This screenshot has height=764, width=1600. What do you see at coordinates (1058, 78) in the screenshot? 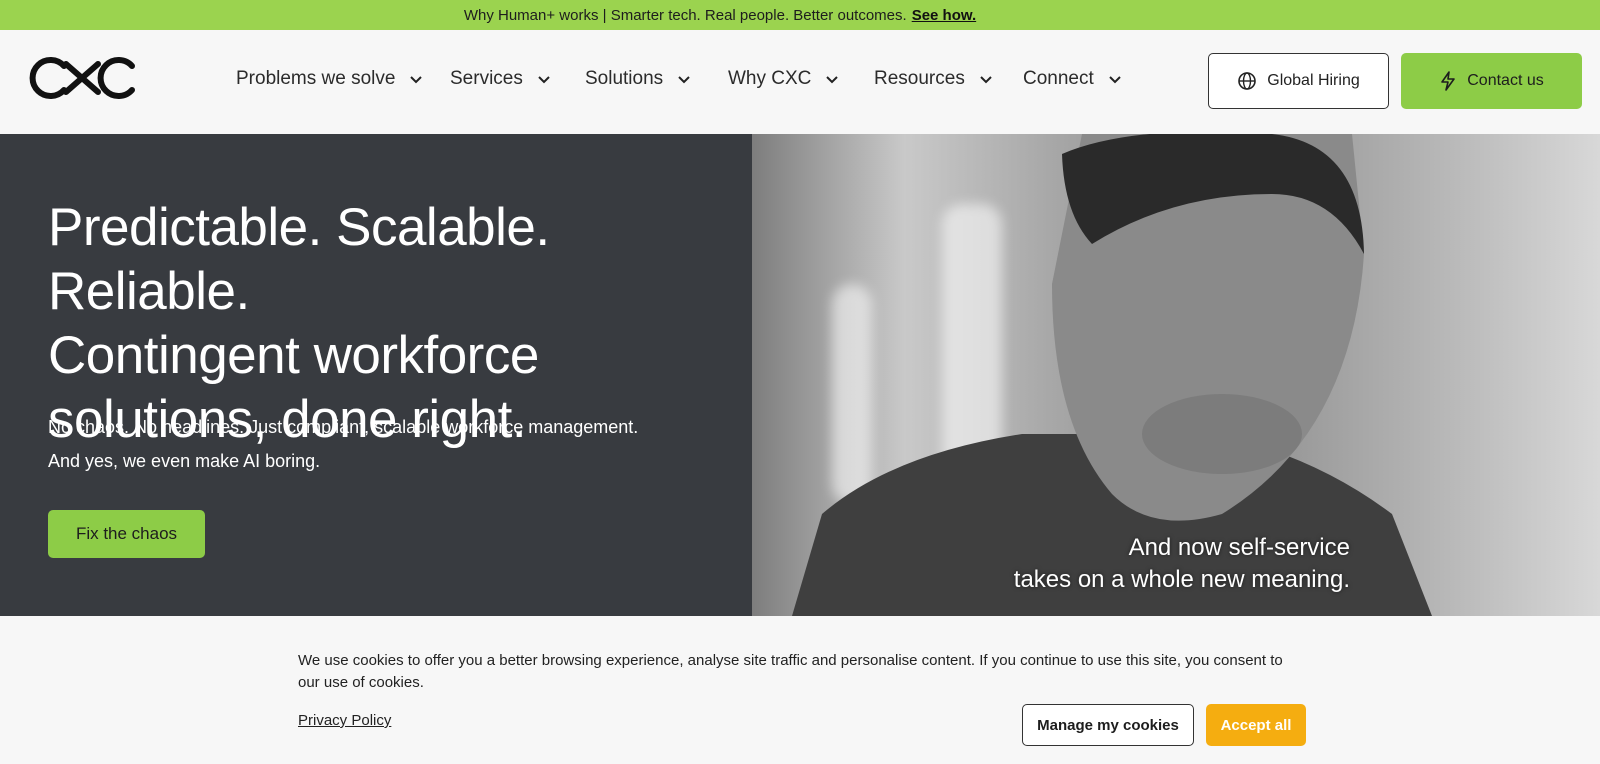
I see `nav-label: Connect` at bounding box center [1058, 78].